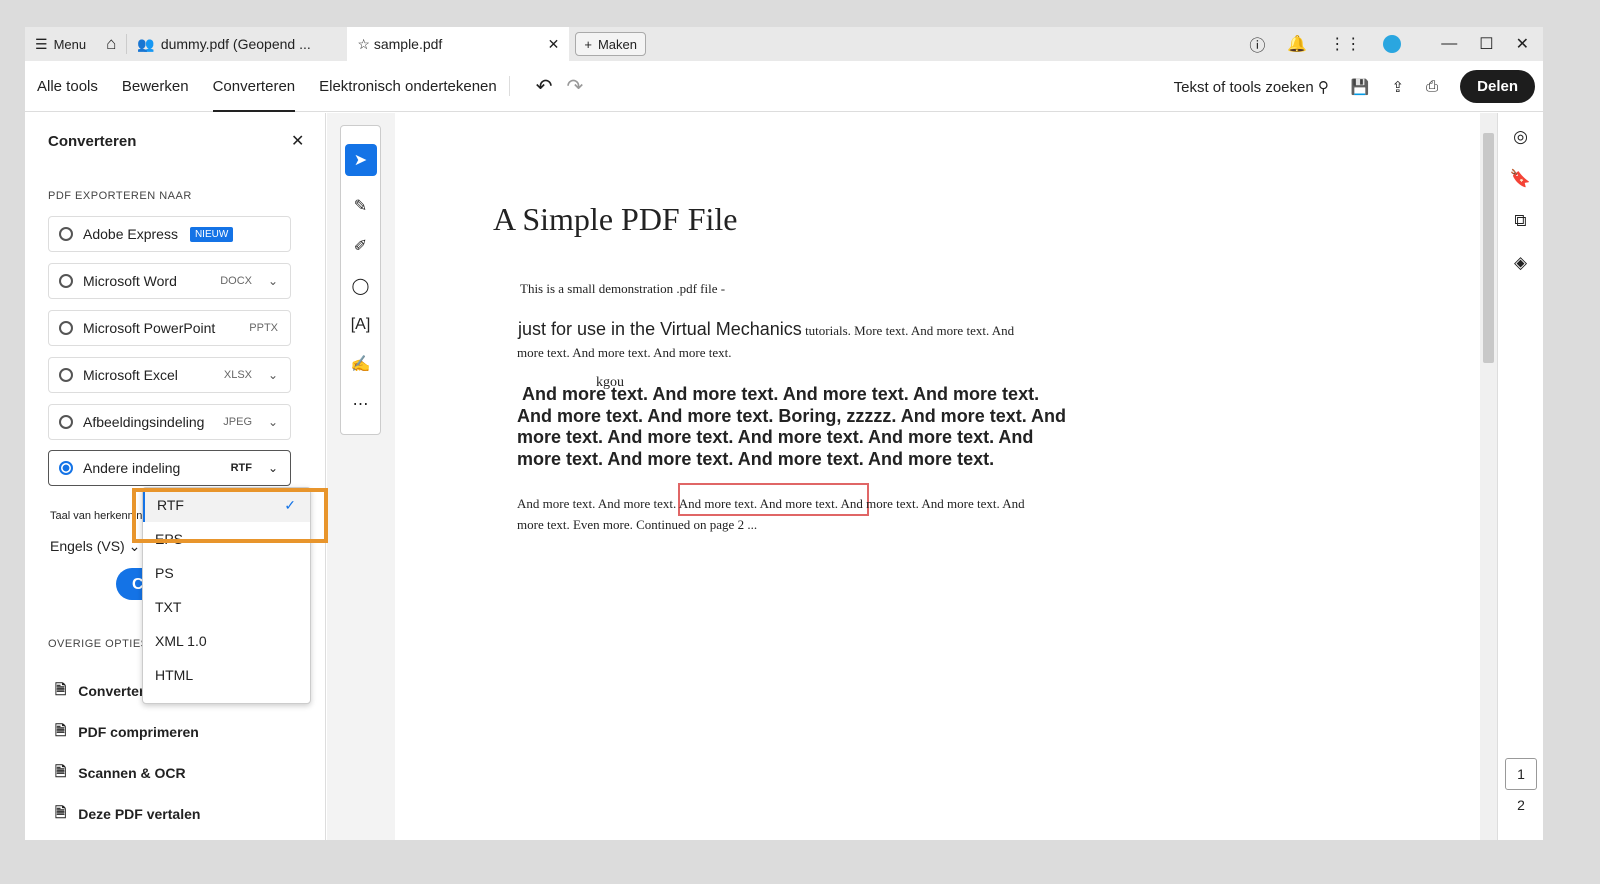  I want to click on close-window-icon: ✕, so click(1522, 44).